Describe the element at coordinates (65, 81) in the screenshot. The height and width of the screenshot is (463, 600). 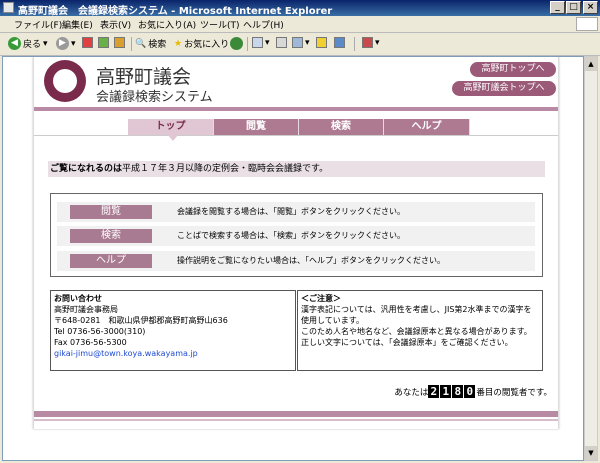
I see `town-emblem-logo` at that location.